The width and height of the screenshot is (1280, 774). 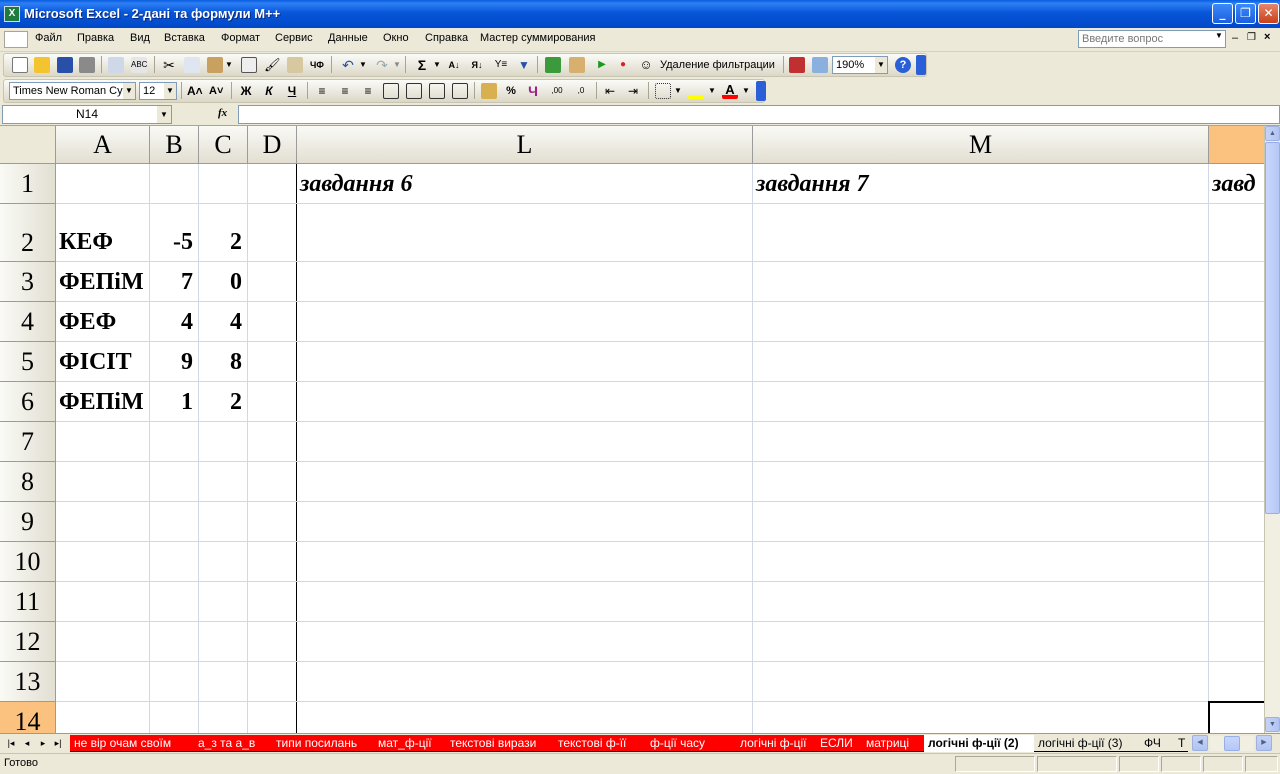 I want to click on align-left-icon: ≡, so click(x=322, y=91).